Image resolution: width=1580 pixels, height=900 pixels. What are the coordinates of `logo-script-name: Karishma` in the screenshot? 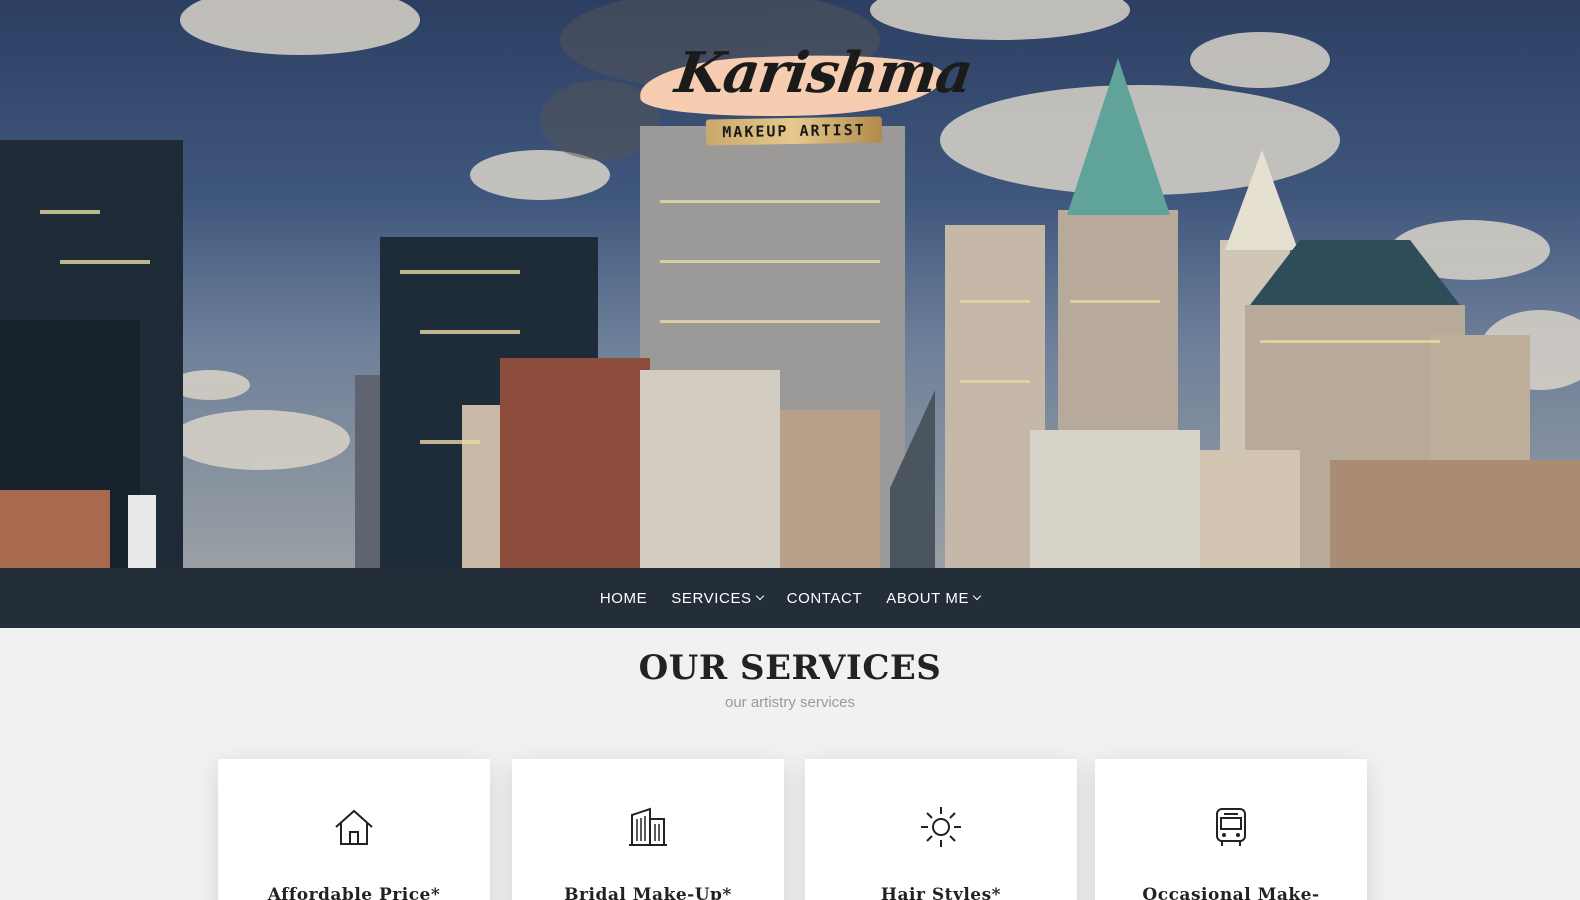 It's located at (824, 73).